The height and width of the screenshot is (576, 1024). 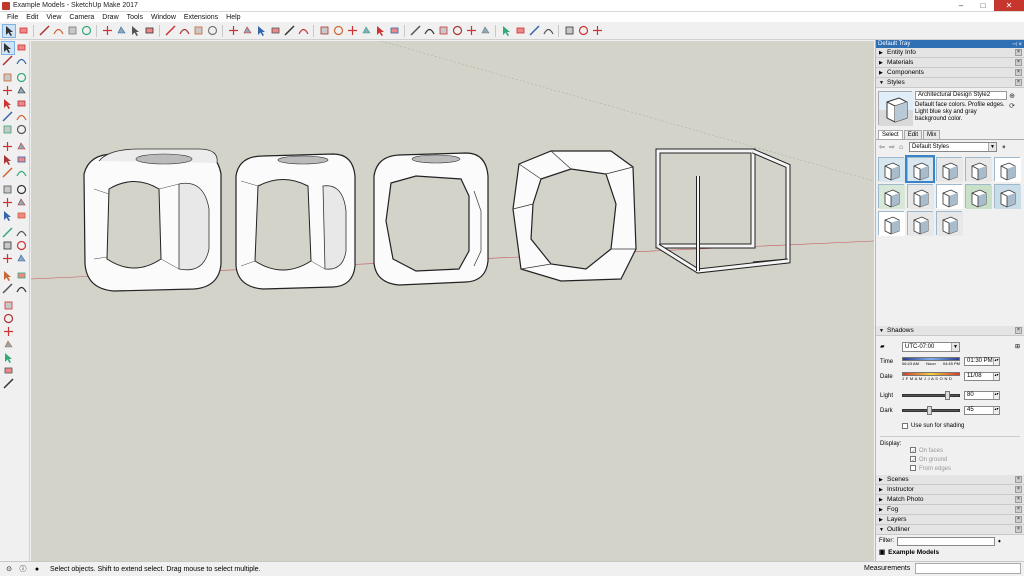 What do you see at coordinates (457, 31) in the screenshot?
I see `shaded-icon` at bounding box center [457, 31].